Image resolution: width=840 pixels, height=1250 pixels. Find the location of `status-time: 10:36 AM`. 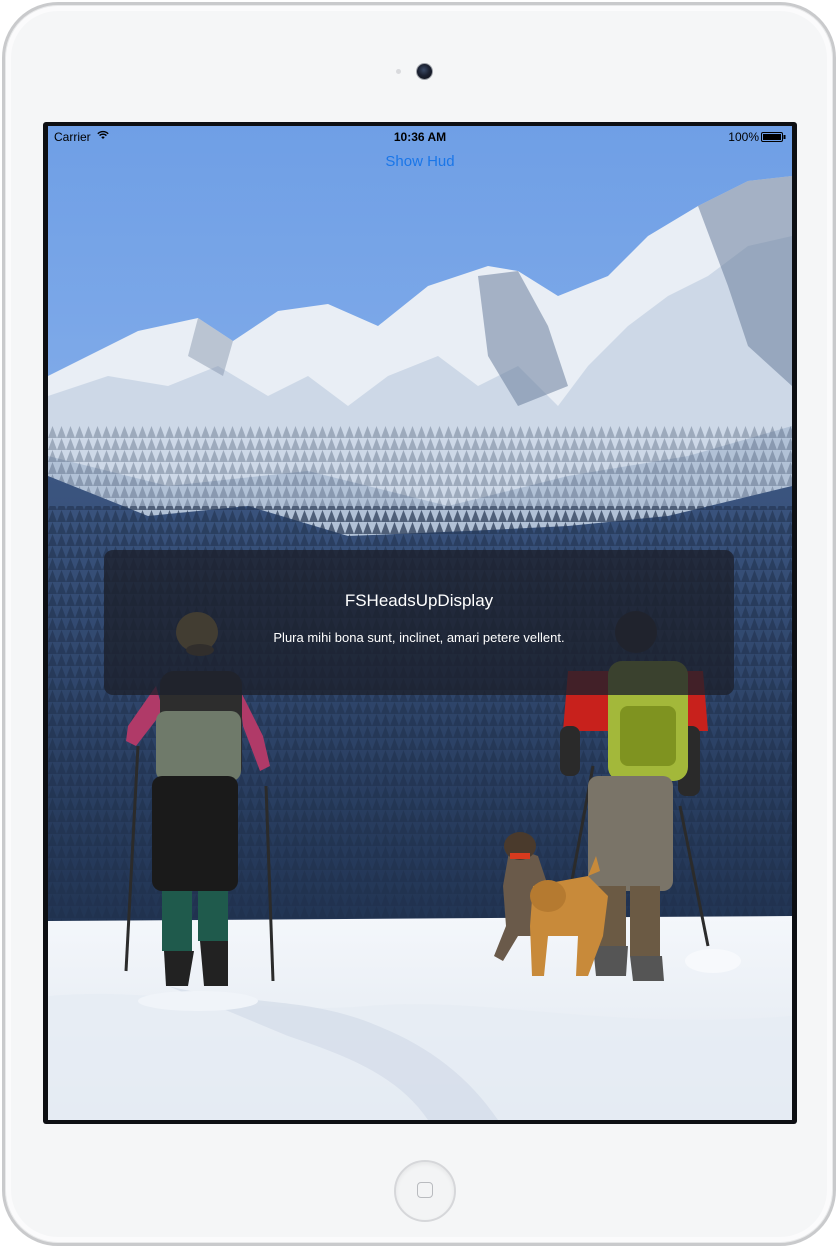

status-time: 10:36 AM is located at coordinates (420, 137).